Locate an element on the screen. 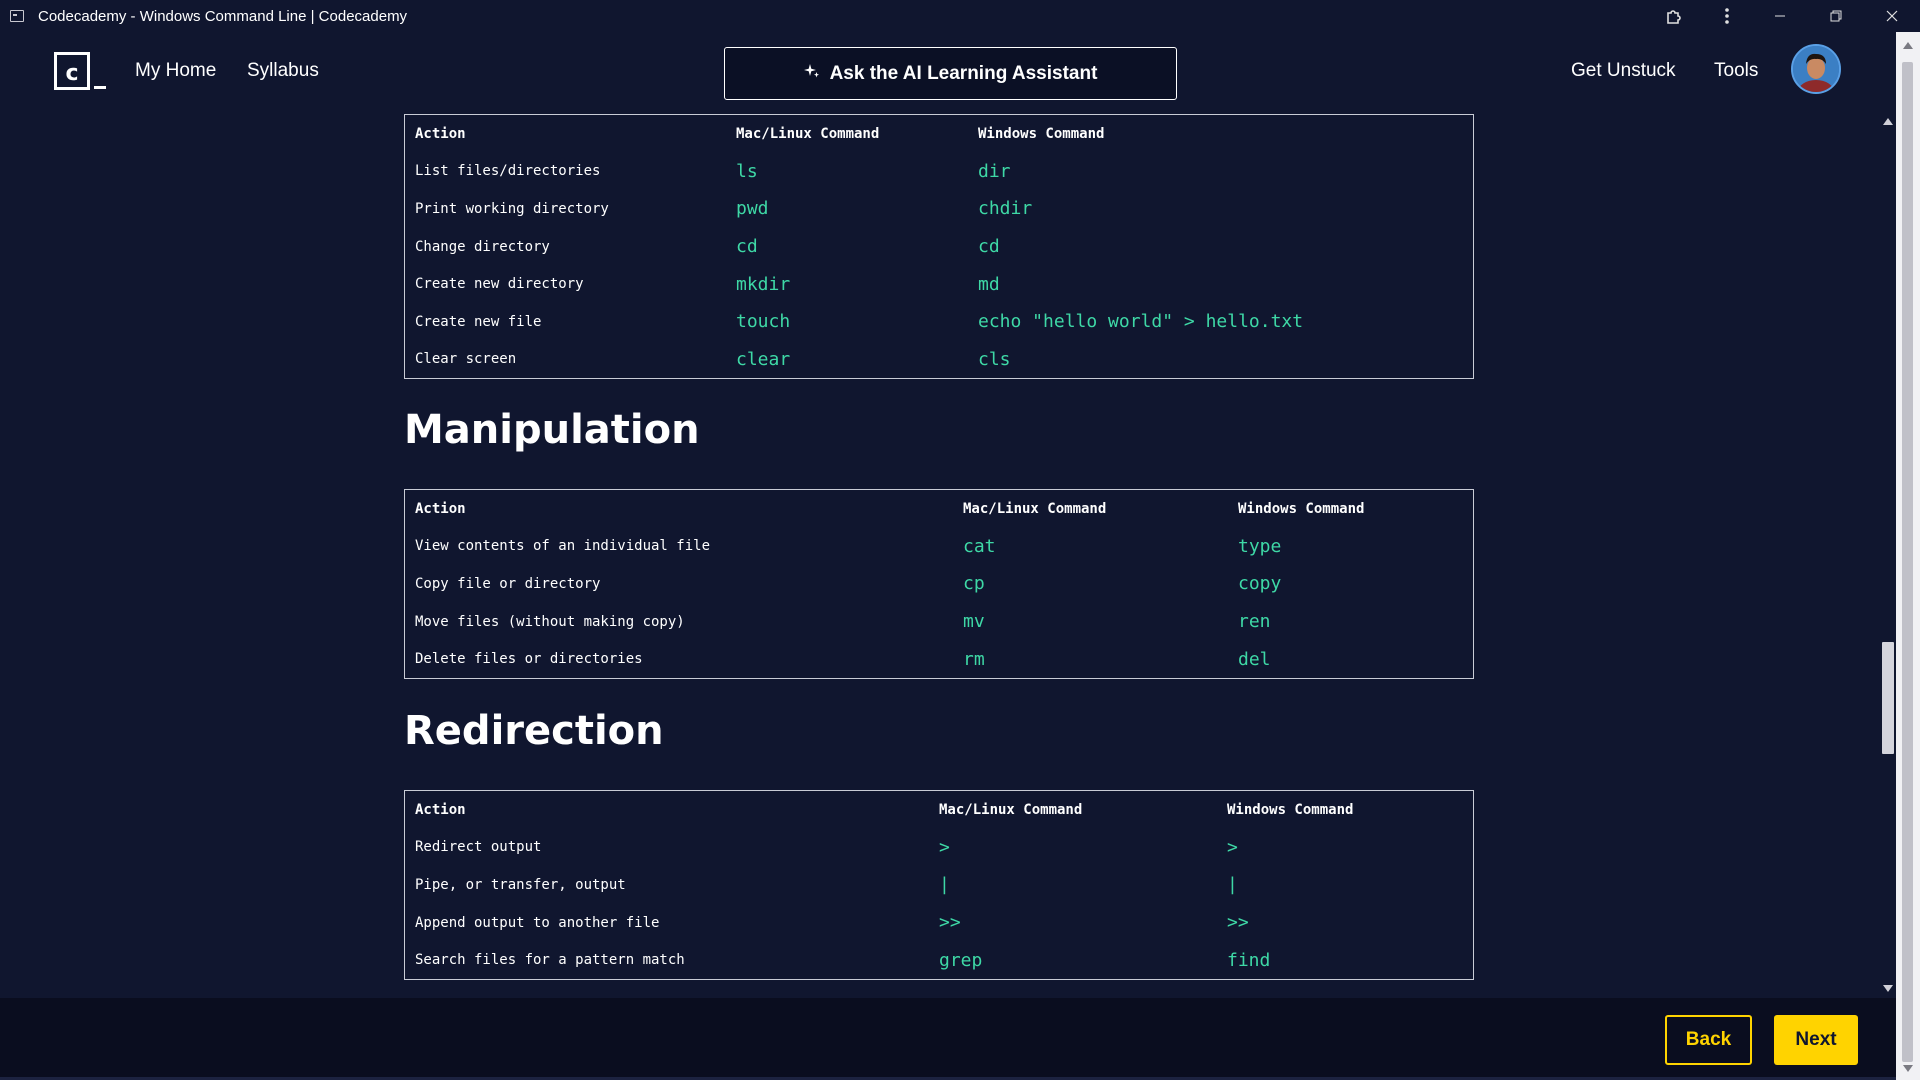  windows-command-cell: dir is located at coordinates (994, 171).